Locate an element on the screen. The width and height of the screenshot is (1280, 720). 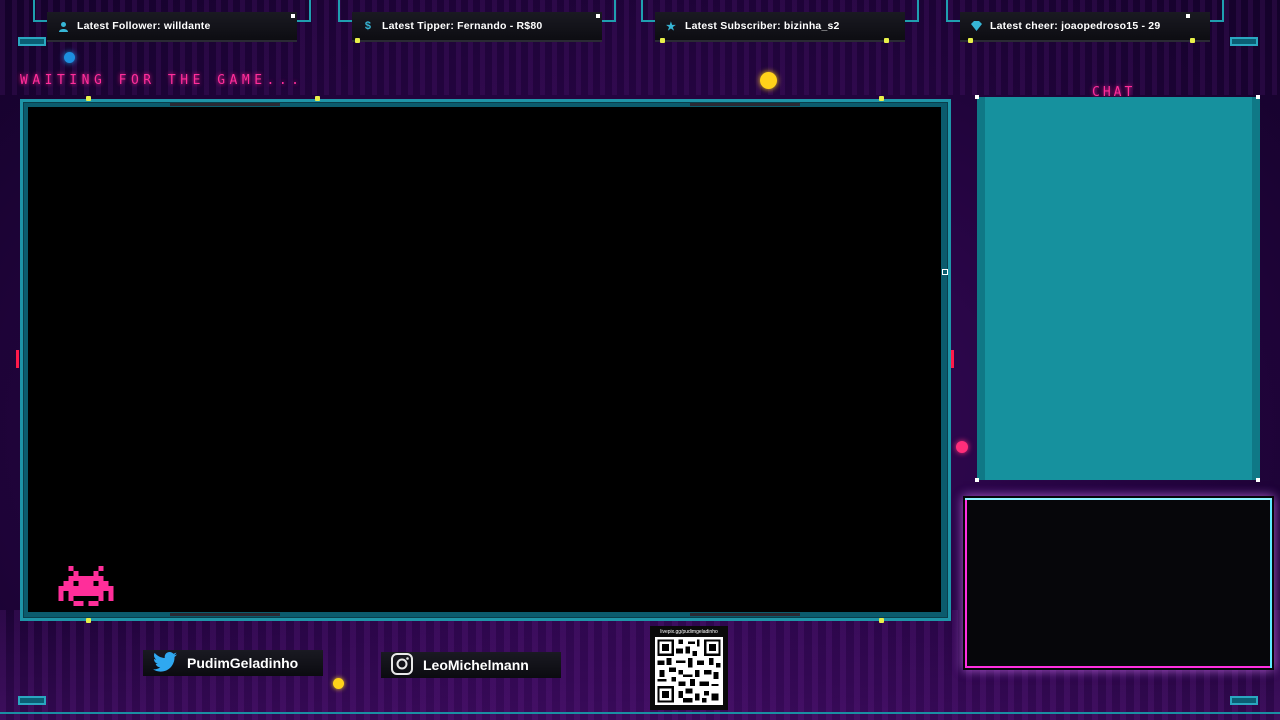
star-icon: ★ is located at coordinates (671, 26).